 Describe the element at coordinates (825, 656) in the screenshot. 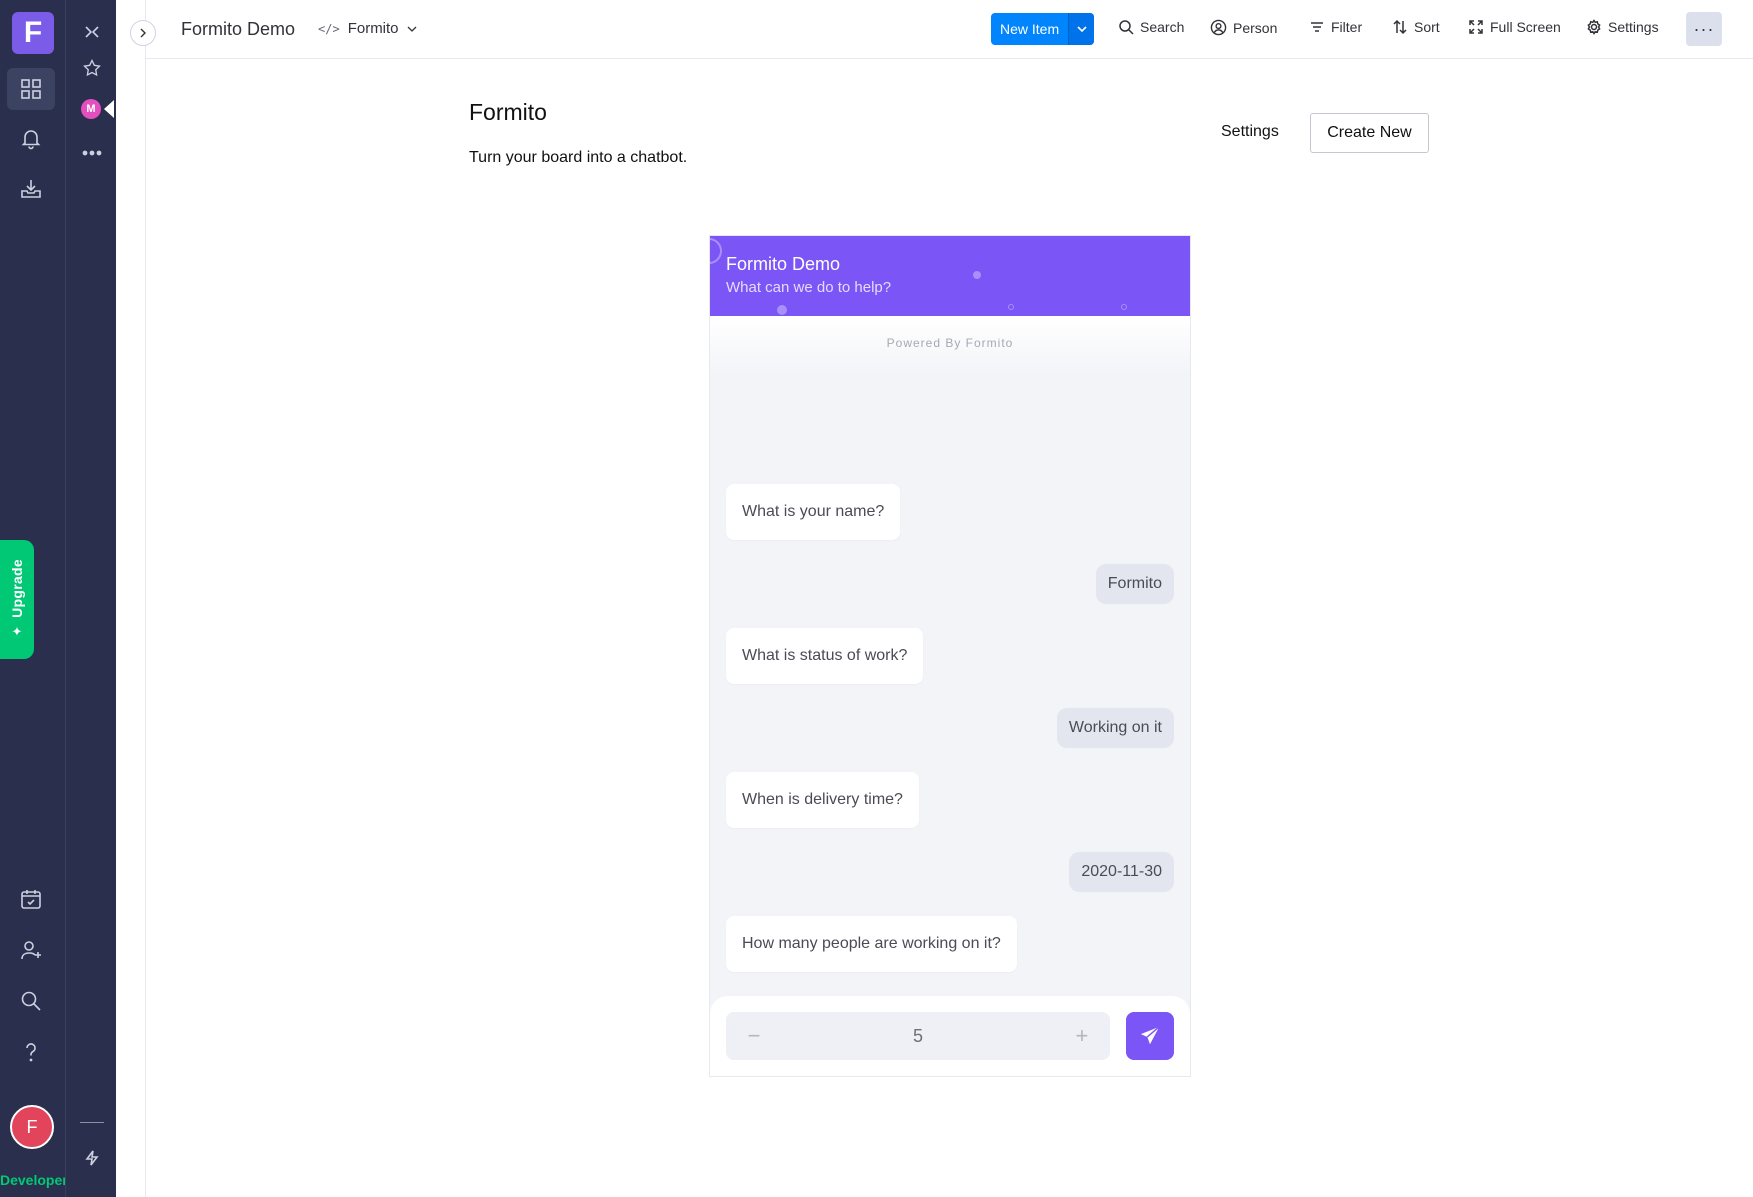

I see `bot-message: What is status of work?` at that location.